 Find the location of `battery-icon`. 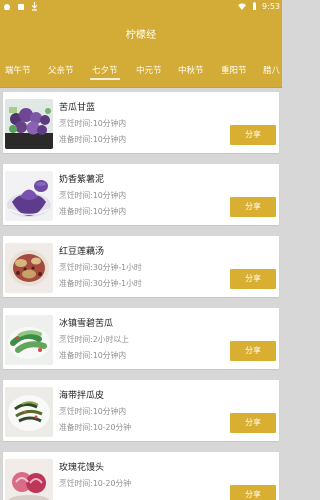

battery-icon is located at coordinates (254, 6).